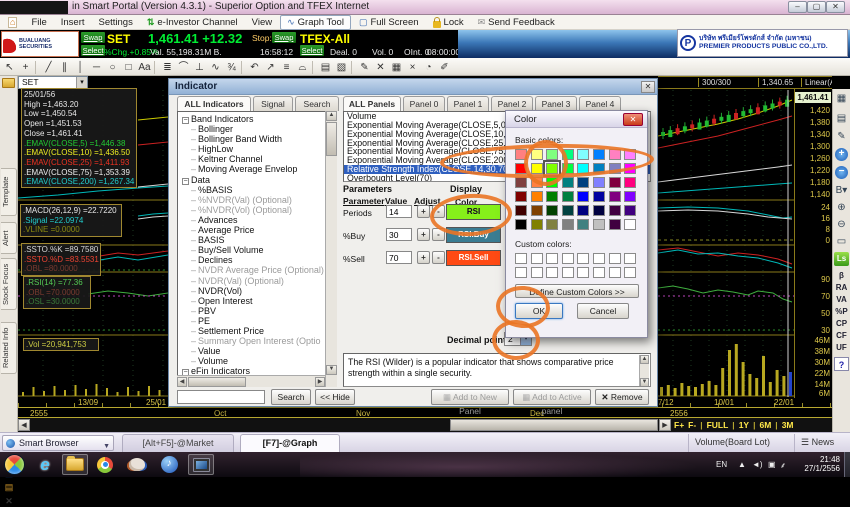  I want to click on color-swatch-ffffff, so click(630, 224).